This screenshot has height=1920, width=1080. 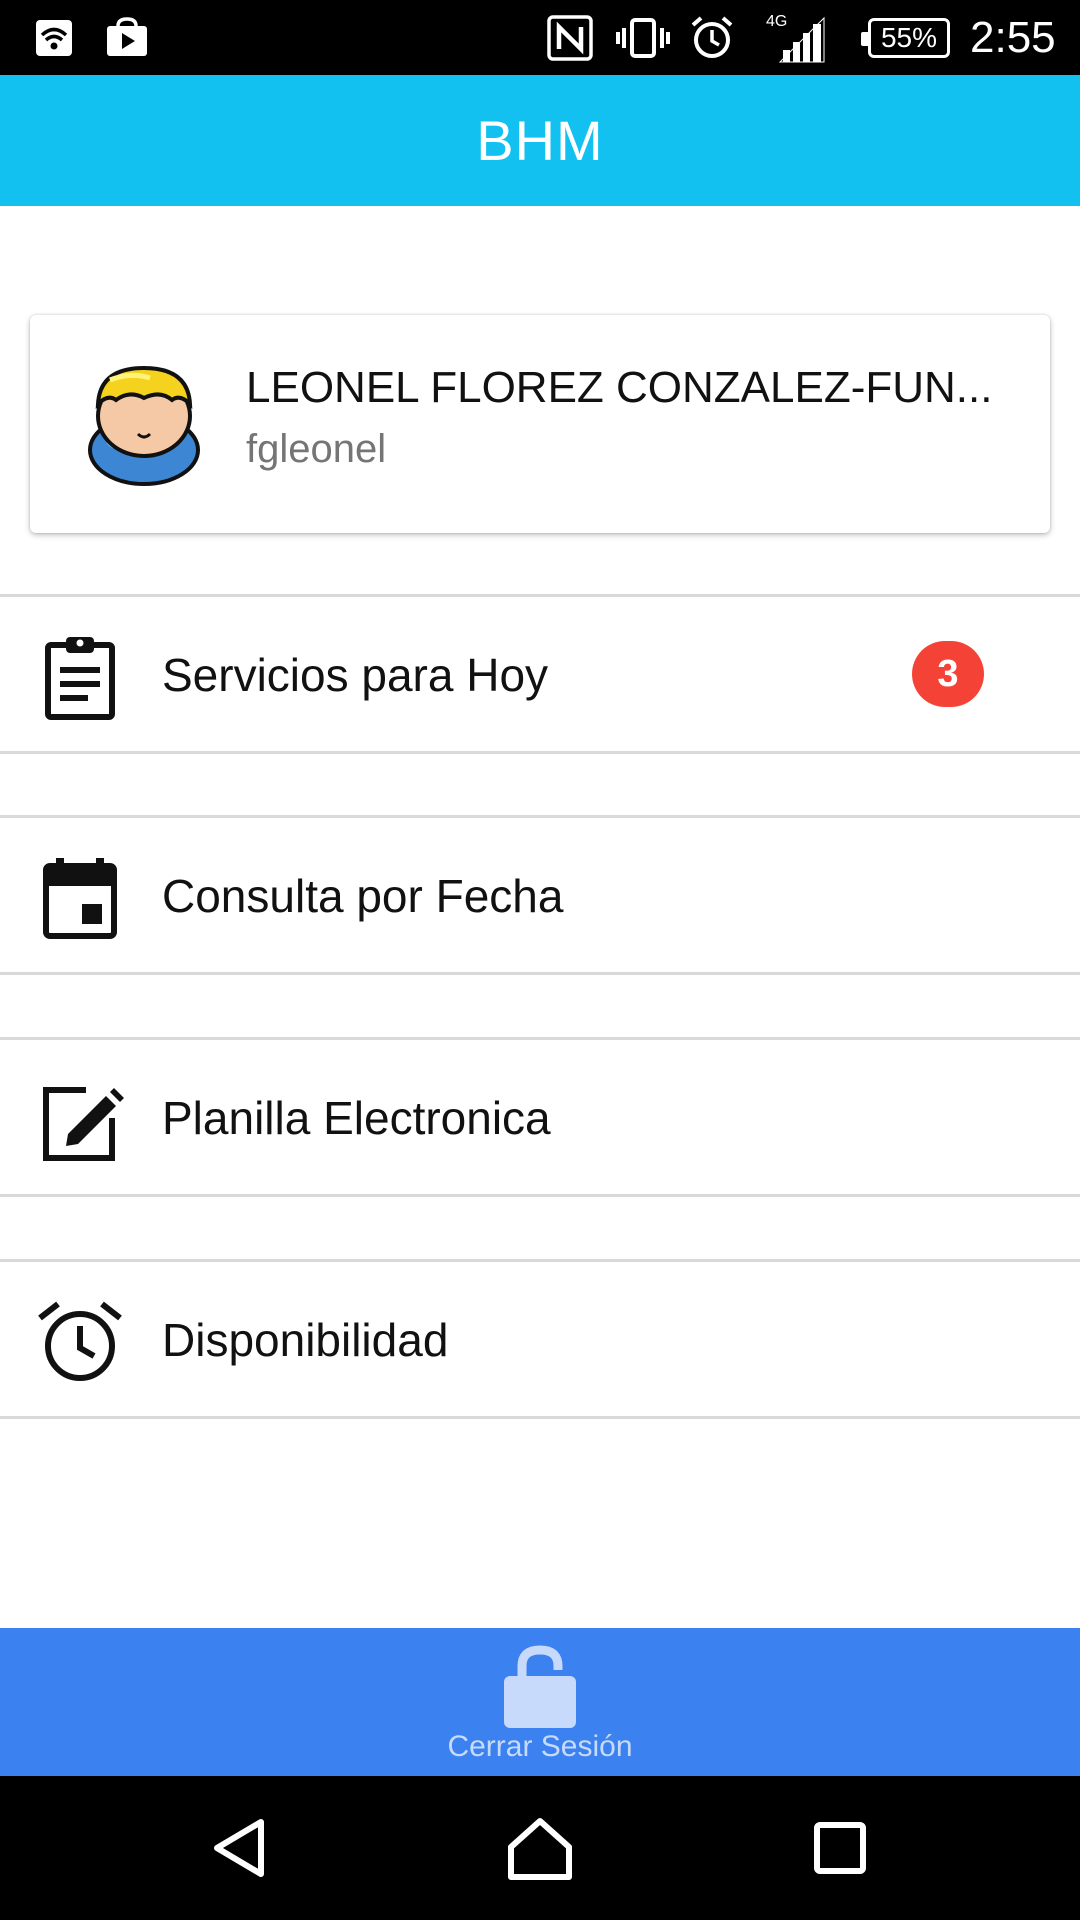 I want to click on alarm-status-icon, so click(x=712, y=38).